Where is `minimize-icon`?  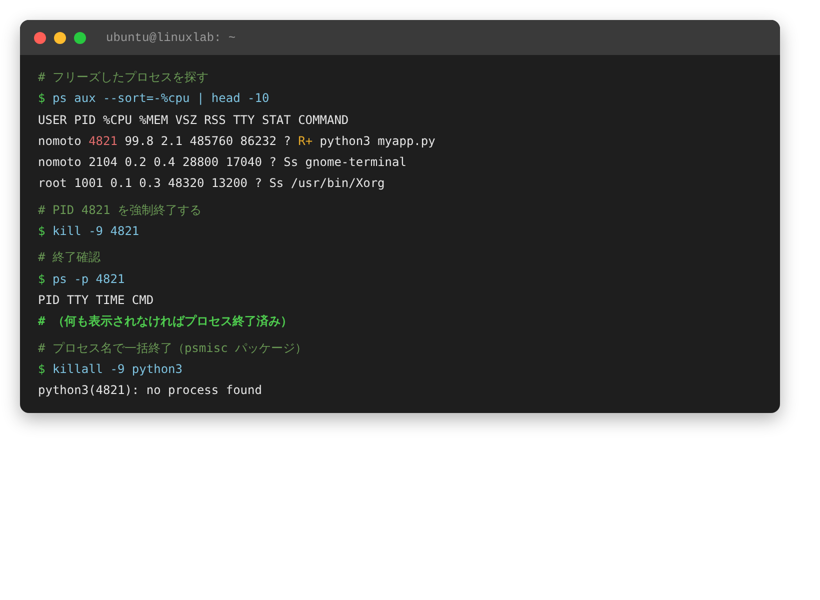
minimize-icon is located at coordinates (60, 38).